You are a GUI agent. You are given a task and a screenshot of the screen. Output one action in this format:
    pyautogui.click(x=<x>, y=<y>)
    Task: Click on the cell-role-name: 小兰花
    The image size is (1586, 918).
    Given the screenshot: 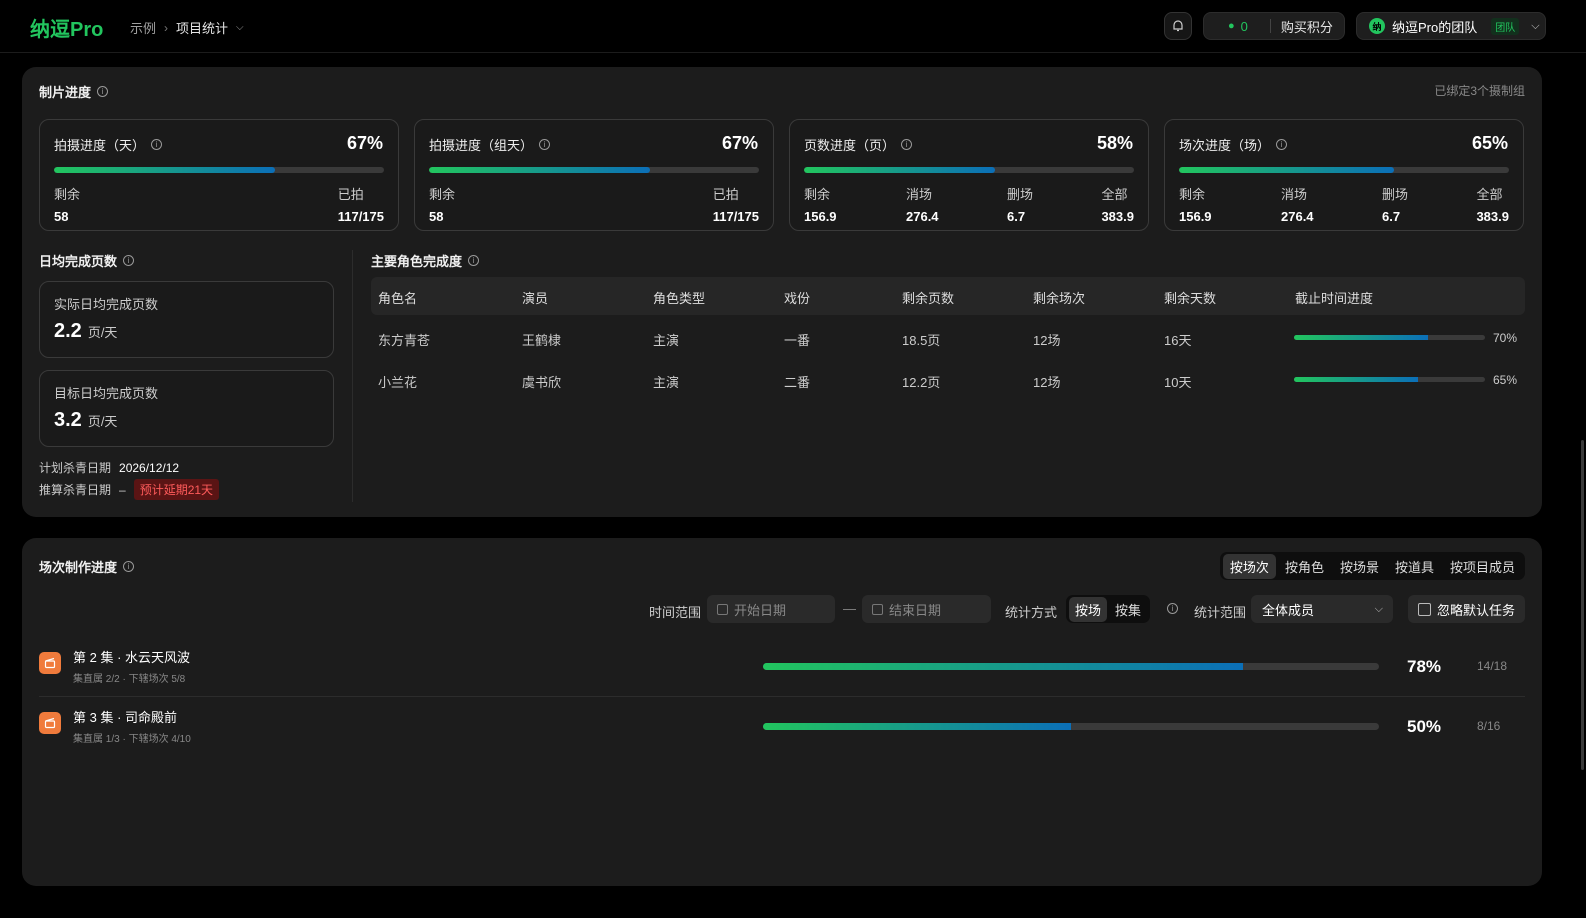 What is the action you would take?
    pyautogui.click(x=398, y=382)
    